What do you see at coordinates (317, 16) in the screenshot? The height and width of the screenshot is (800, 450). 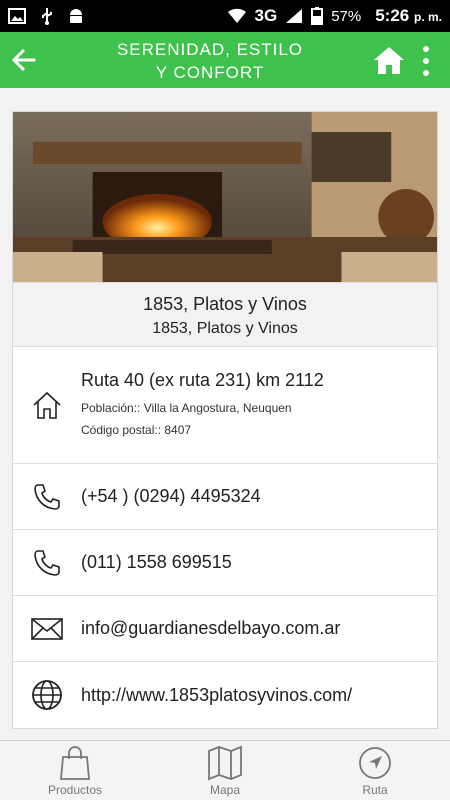 I see `battery-icon` at bounding box center [317, 16].